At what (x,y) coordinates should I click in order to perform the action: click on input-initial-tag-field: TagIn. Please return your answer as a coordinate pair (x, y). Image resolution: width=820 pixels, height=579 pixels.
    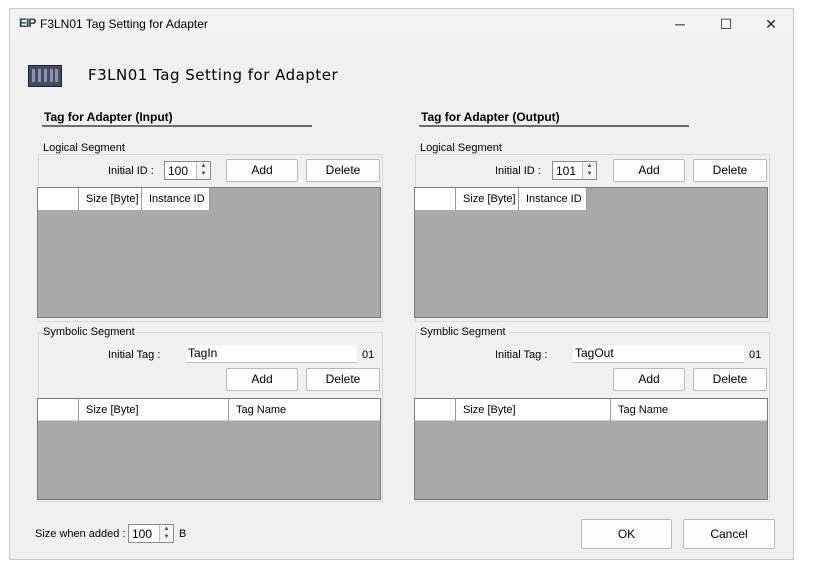
    Looking at the image, I should click on (271, 354).